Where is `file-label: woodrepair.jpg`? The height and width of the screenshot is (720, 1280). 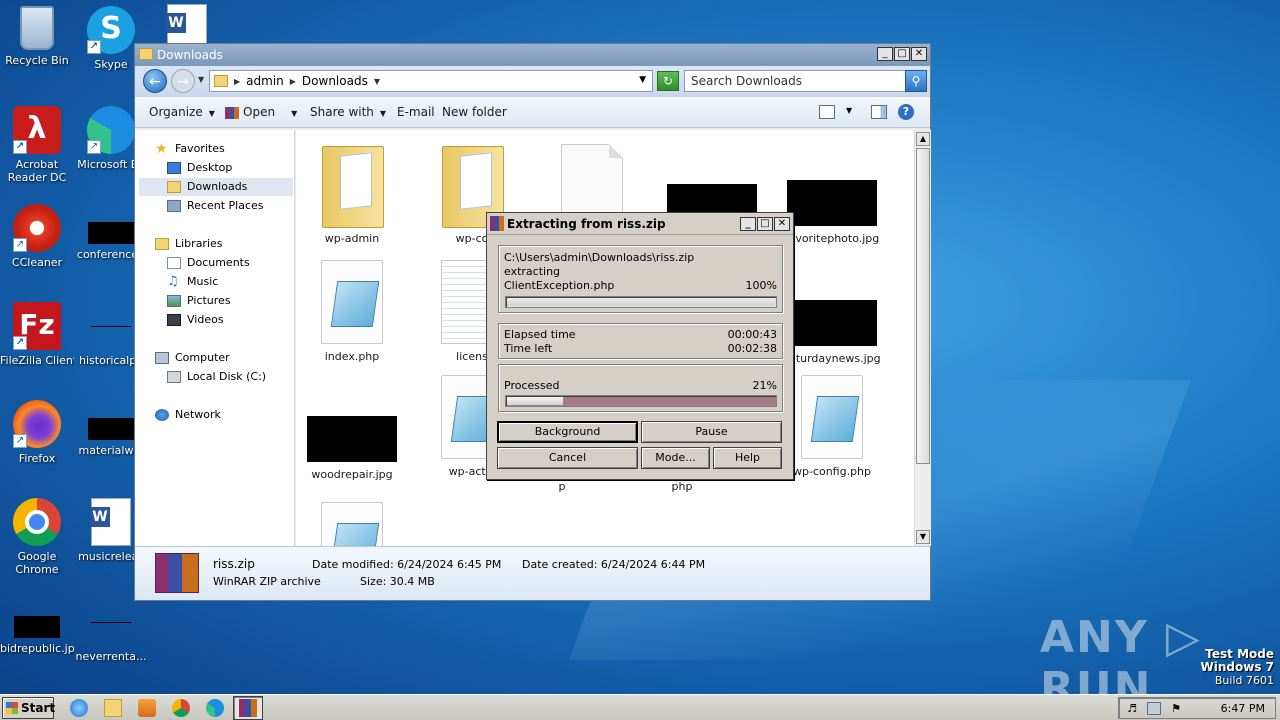 file-label: woodrepair.jpg is located at coordinates (352, 474).